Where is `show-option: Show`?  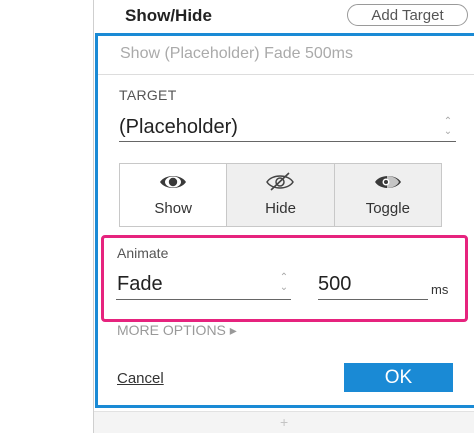 show-option: Show is located at coordinates (174, 195).